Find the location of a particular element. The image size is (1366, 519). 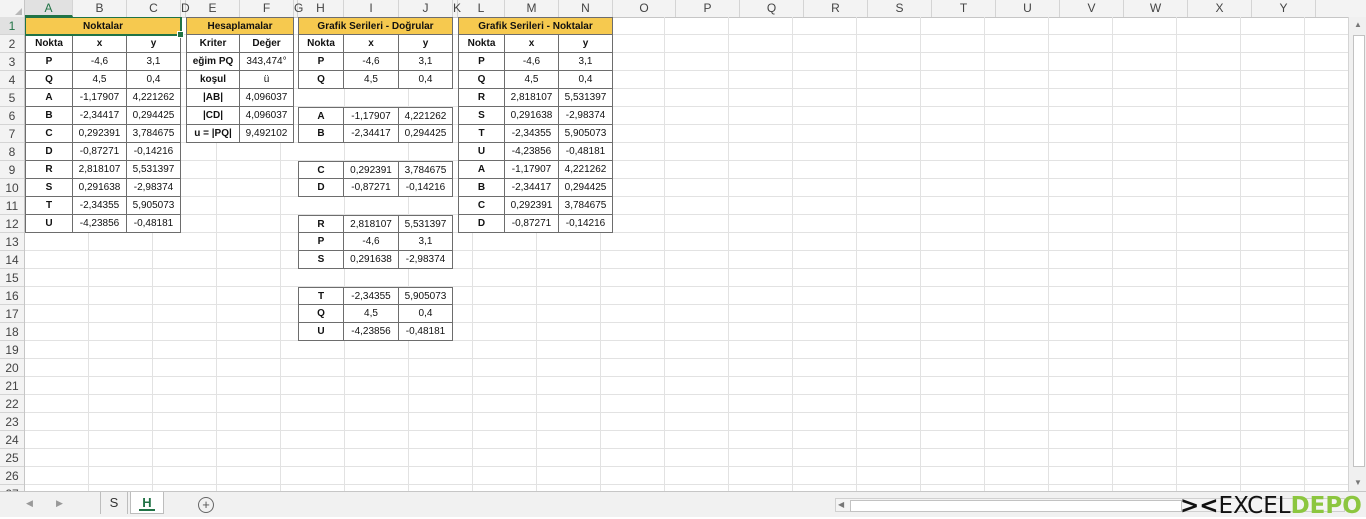

row-header-9: 9 is located at coordinates (12, 170).